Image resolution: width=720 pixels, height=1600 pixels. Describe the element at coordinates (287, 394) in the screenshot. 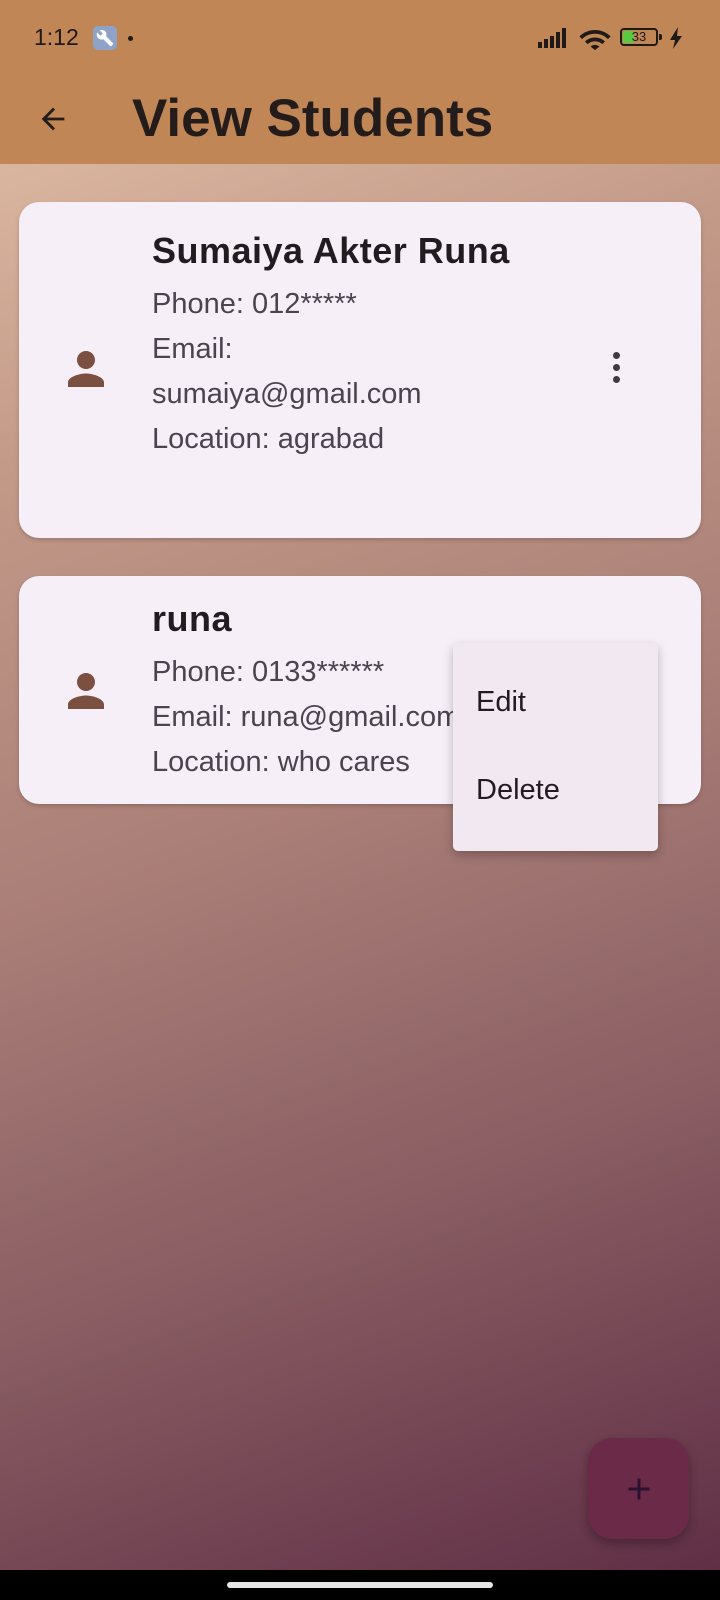

I see `student-email: sumaiya@gmail.com` at that location.